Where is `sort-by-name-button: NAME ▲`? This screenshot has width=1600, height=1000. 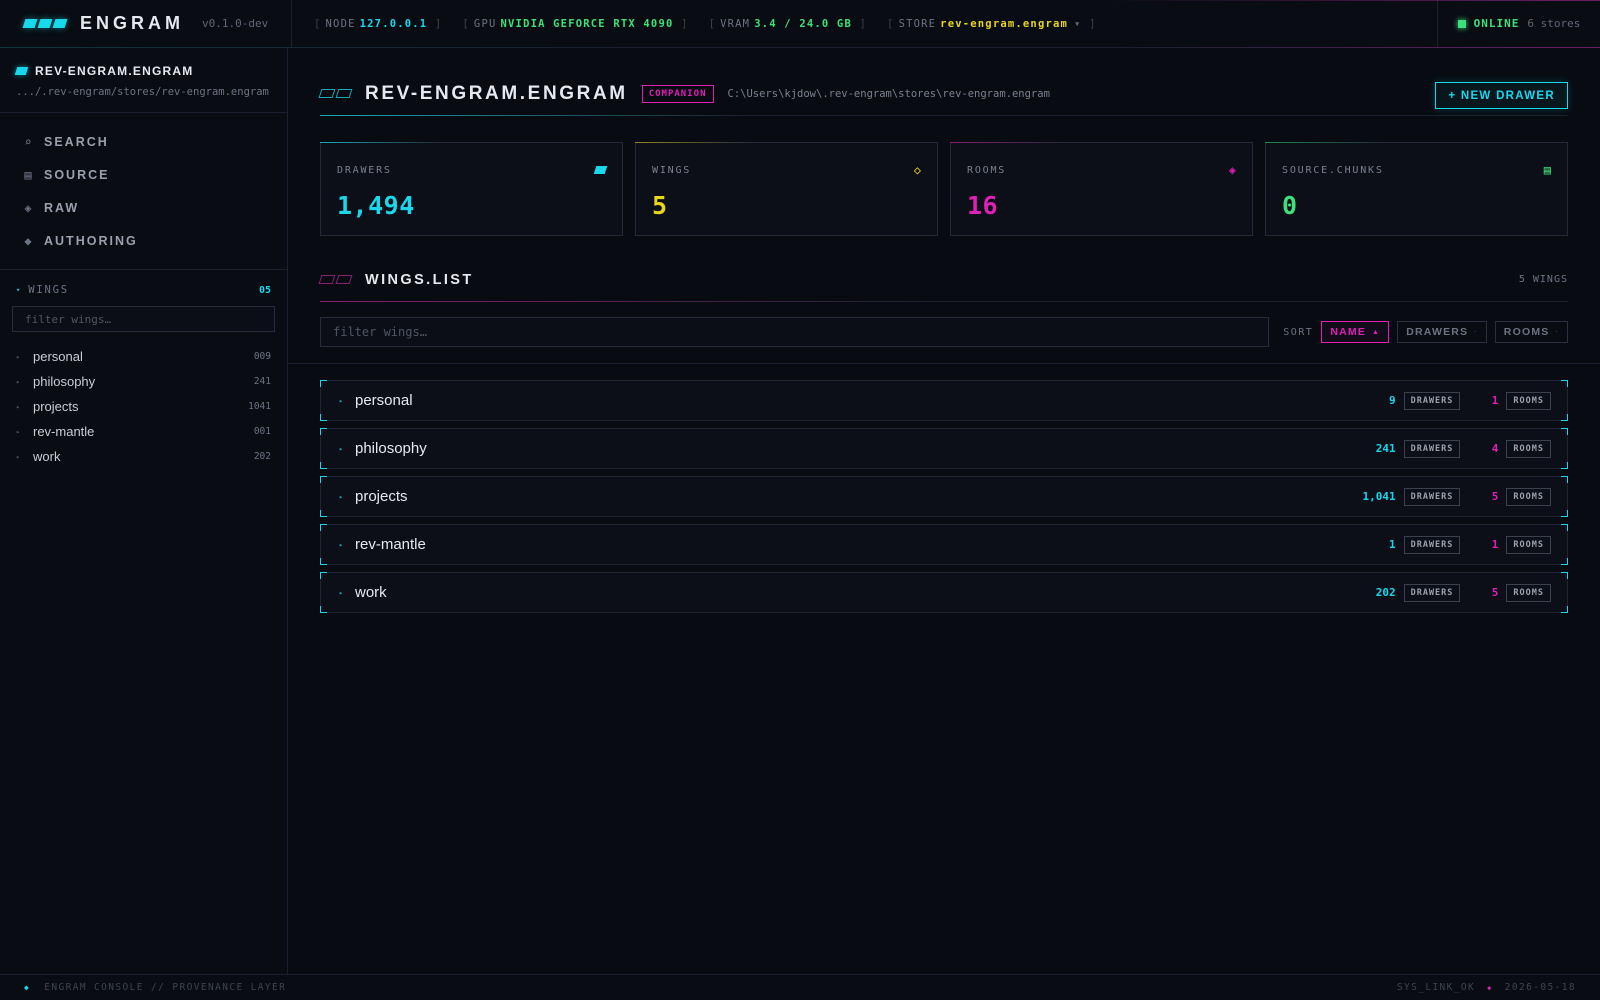 sort-by-name-button: NAME ▲ is located at coordinates (1355, 332).